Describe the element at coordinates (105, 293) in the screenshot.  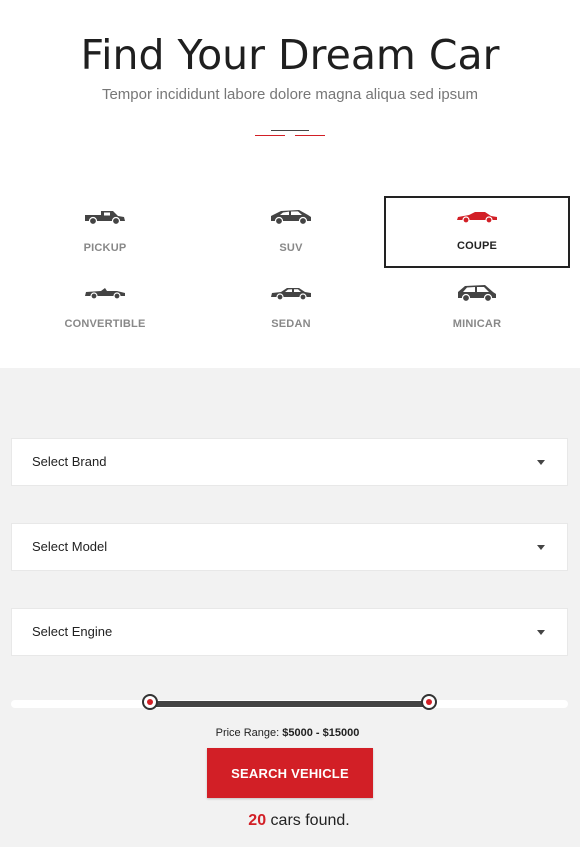
I see `convertible-icon` at that location.